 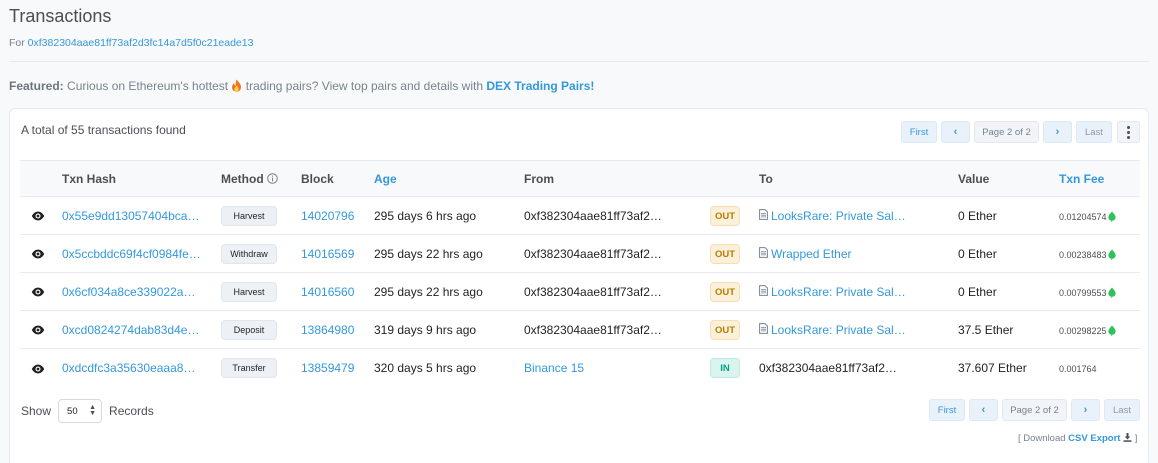 What do you see at coordinates (449, 329) in the screenshot?
I see `age-cell: 319 days 9 hrs ago` at bounding box center [449, 329].